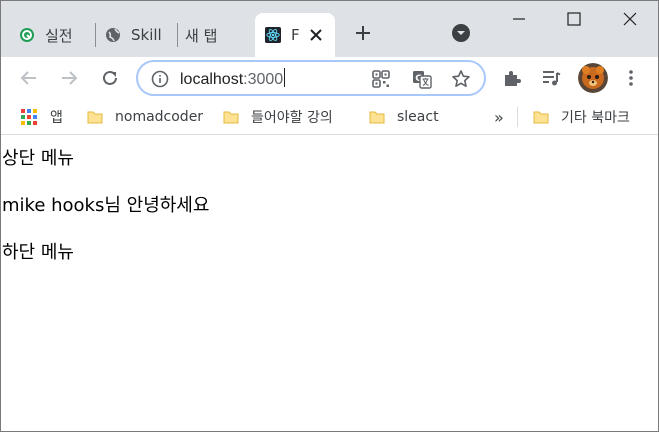  I want to click on bookmark-label: nomadcoder, so click(159, 117).